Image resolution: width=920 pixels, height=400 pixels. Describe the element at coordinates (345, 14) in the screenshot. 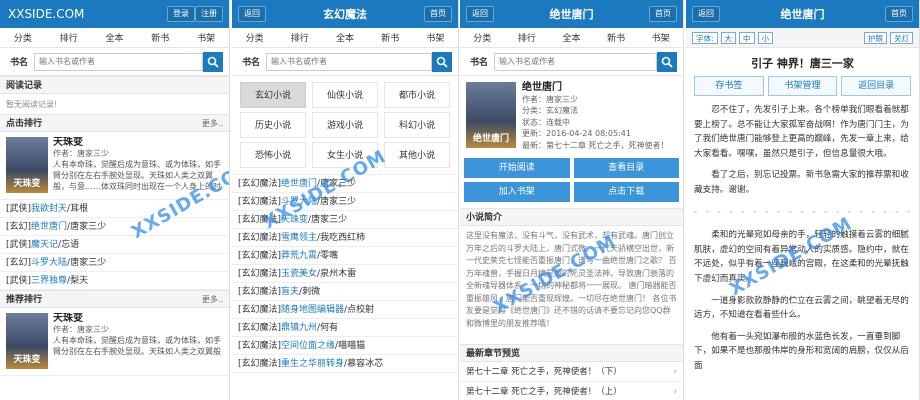

I see `top-bar: 返回 玄幻魔法 首页` at that location.